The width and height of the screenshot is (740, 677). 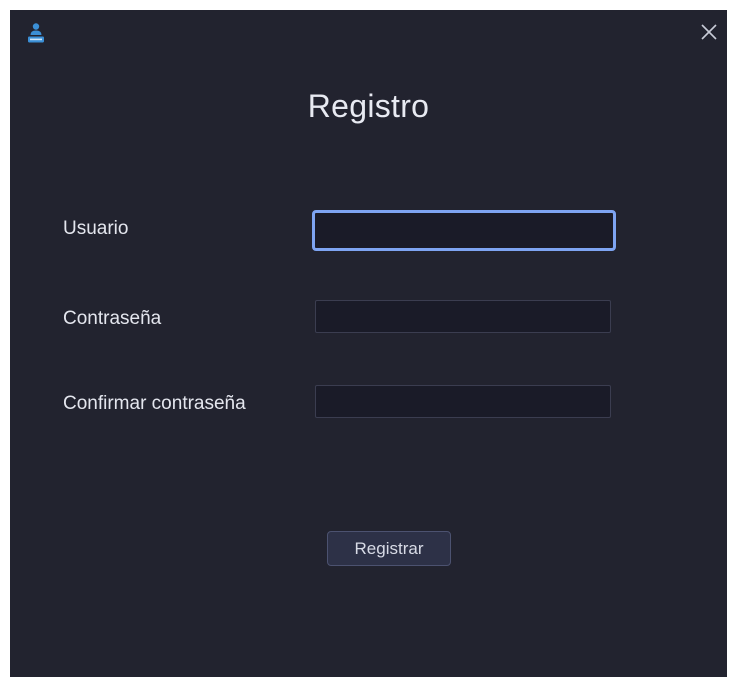 What do you see at coordinates (389, 548) in the screenshot?
I see `register-button: Registrar` at bounding box center [389, 548].